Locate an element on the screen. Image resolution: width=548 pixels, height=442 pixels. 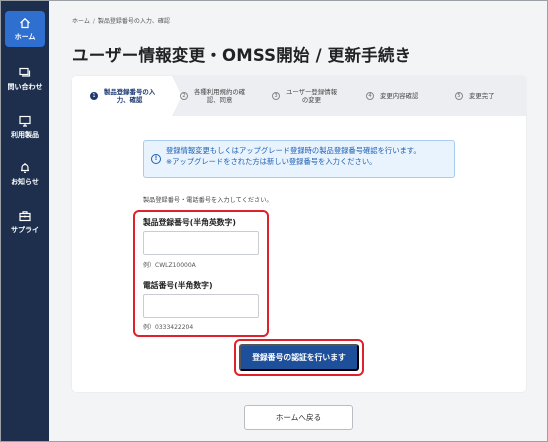
sidebar-item-inquiry: 問い合わせ is located at coordinates (25, 79).